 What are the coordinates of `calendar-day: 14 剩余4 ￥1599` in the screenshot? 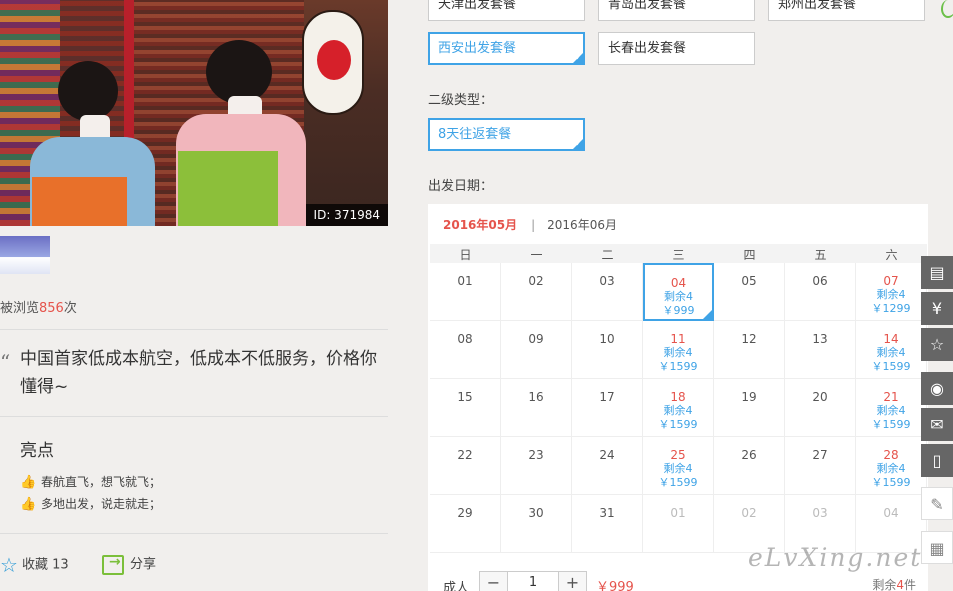 It's located at (891, 350).